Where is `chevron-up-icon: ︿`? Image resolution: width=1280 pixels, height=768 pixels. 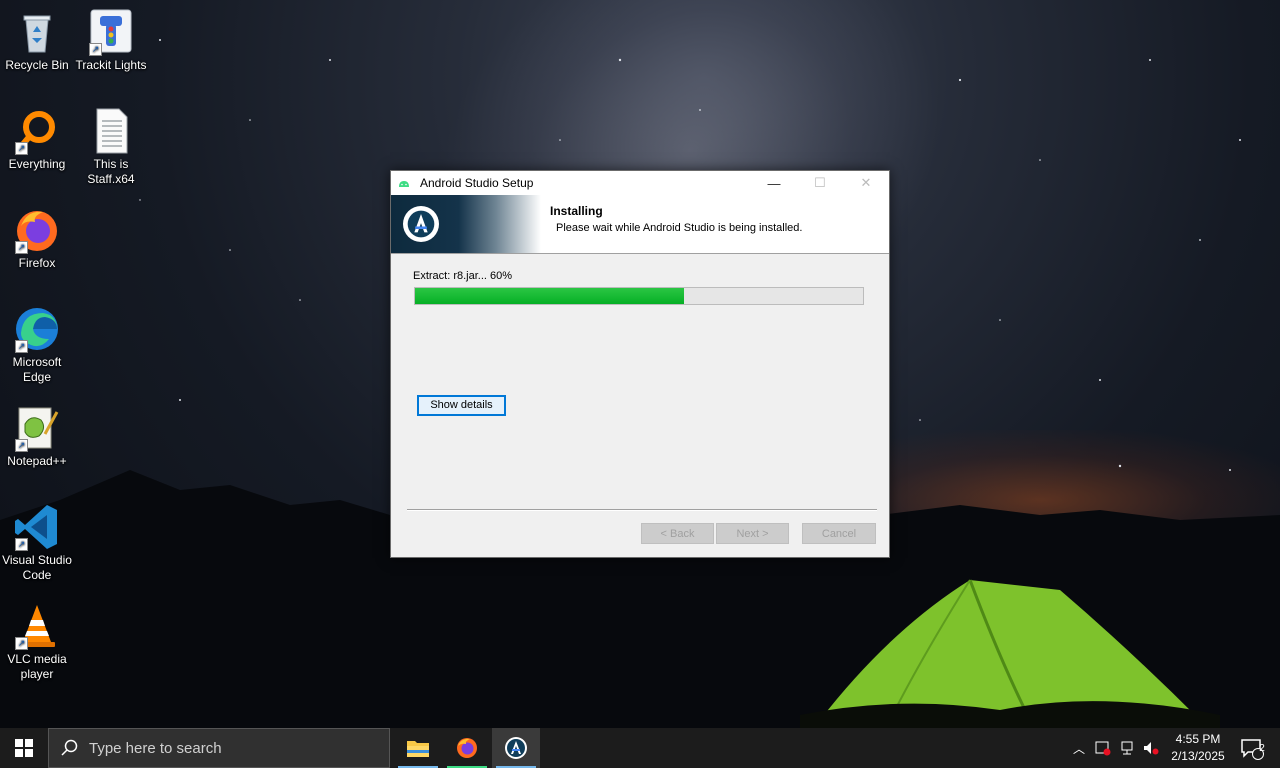
chevron-up-icon: ︿ is located at coordinates (1078, 748).